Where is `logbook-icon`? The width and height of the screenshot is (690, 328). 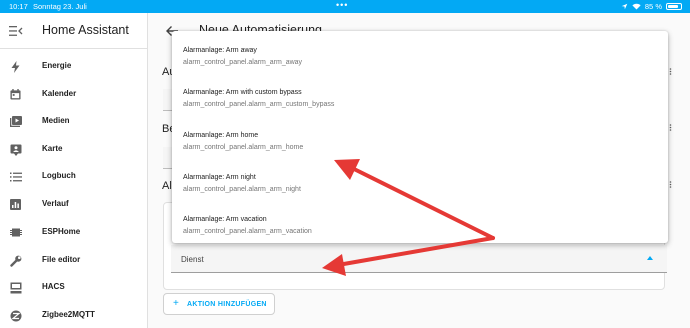 logbook-icon is located at coordinates (15, 176).